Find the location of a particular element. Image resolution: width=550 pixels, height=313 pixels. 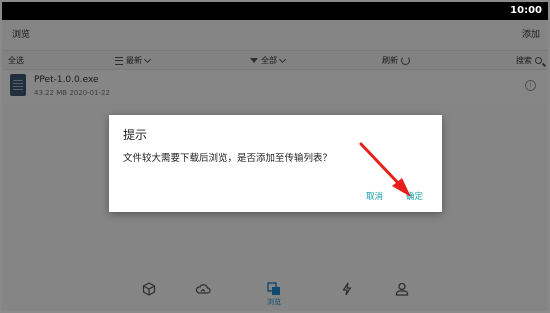

status-bar: 10:00 is located at coordinates (275, 11).